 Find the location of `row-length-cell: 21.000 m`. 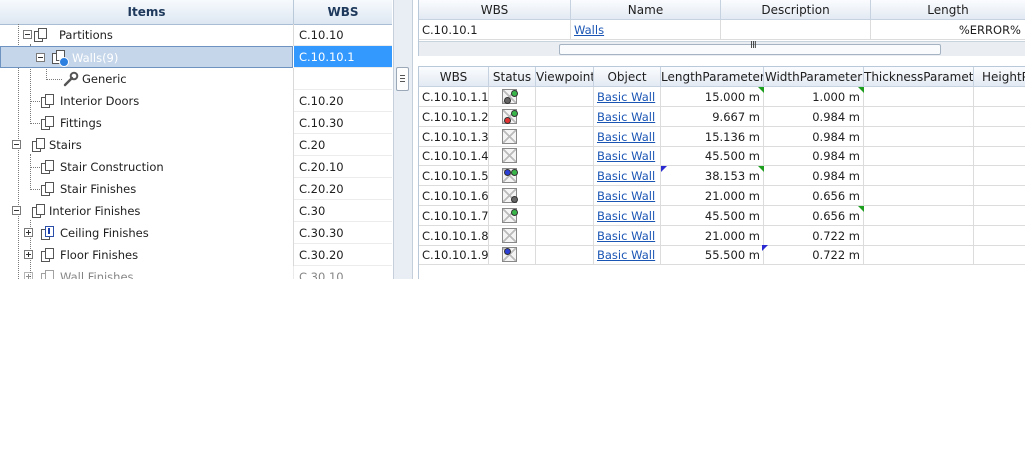

row-length-cell: 21.000 m is located at coordinates (712, 235).